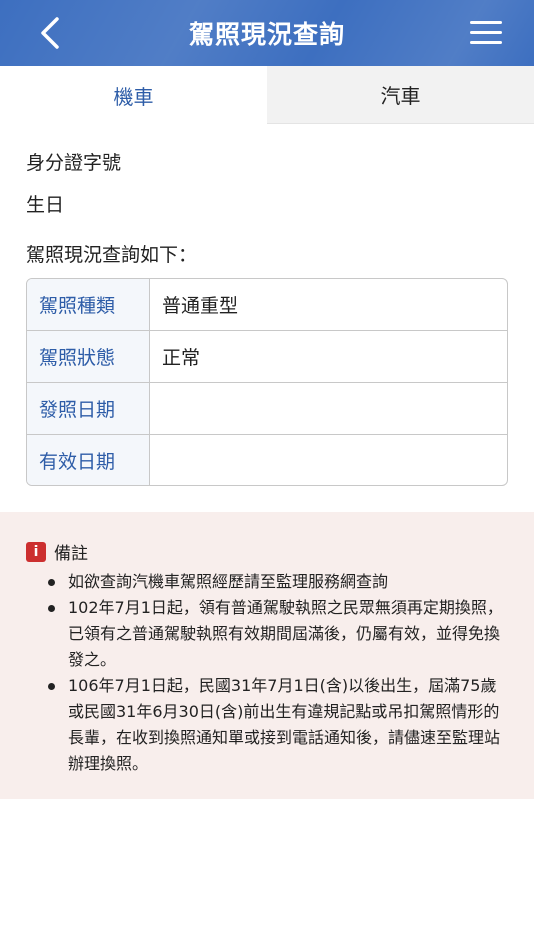 This screenshot has width=534, height=950. I want to click on tab-car: 汽車, so click(400, 95).